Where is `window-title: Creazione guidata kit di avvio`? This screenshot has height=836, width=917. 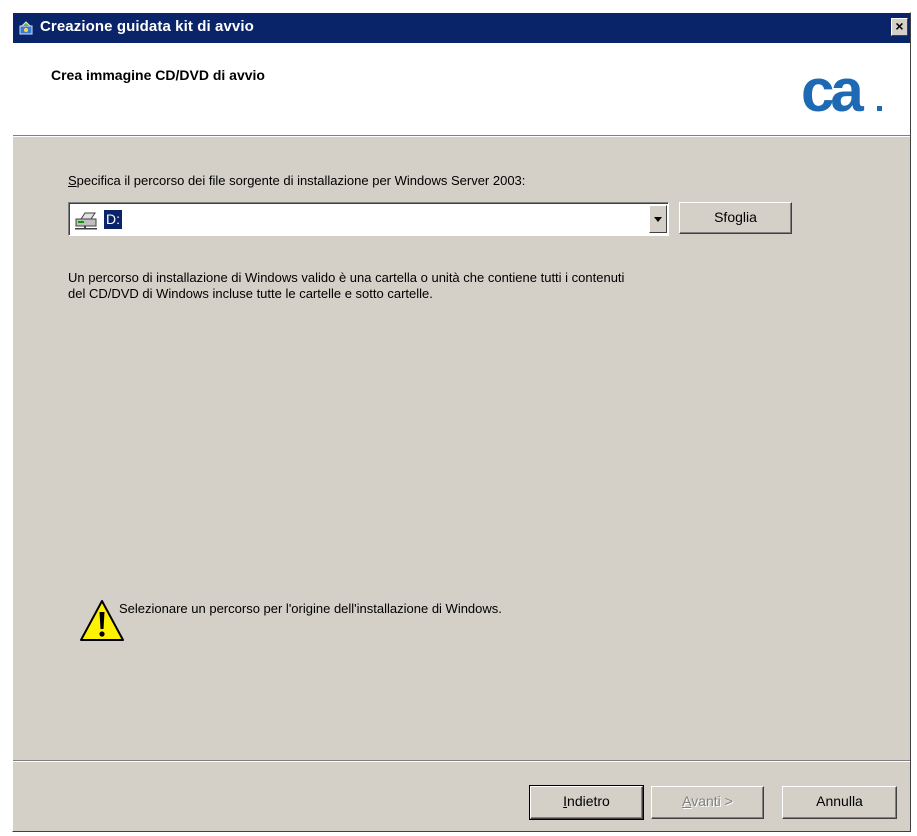
window-title: Creazione guidata kit di avvio is located at coordinates (147, 26).